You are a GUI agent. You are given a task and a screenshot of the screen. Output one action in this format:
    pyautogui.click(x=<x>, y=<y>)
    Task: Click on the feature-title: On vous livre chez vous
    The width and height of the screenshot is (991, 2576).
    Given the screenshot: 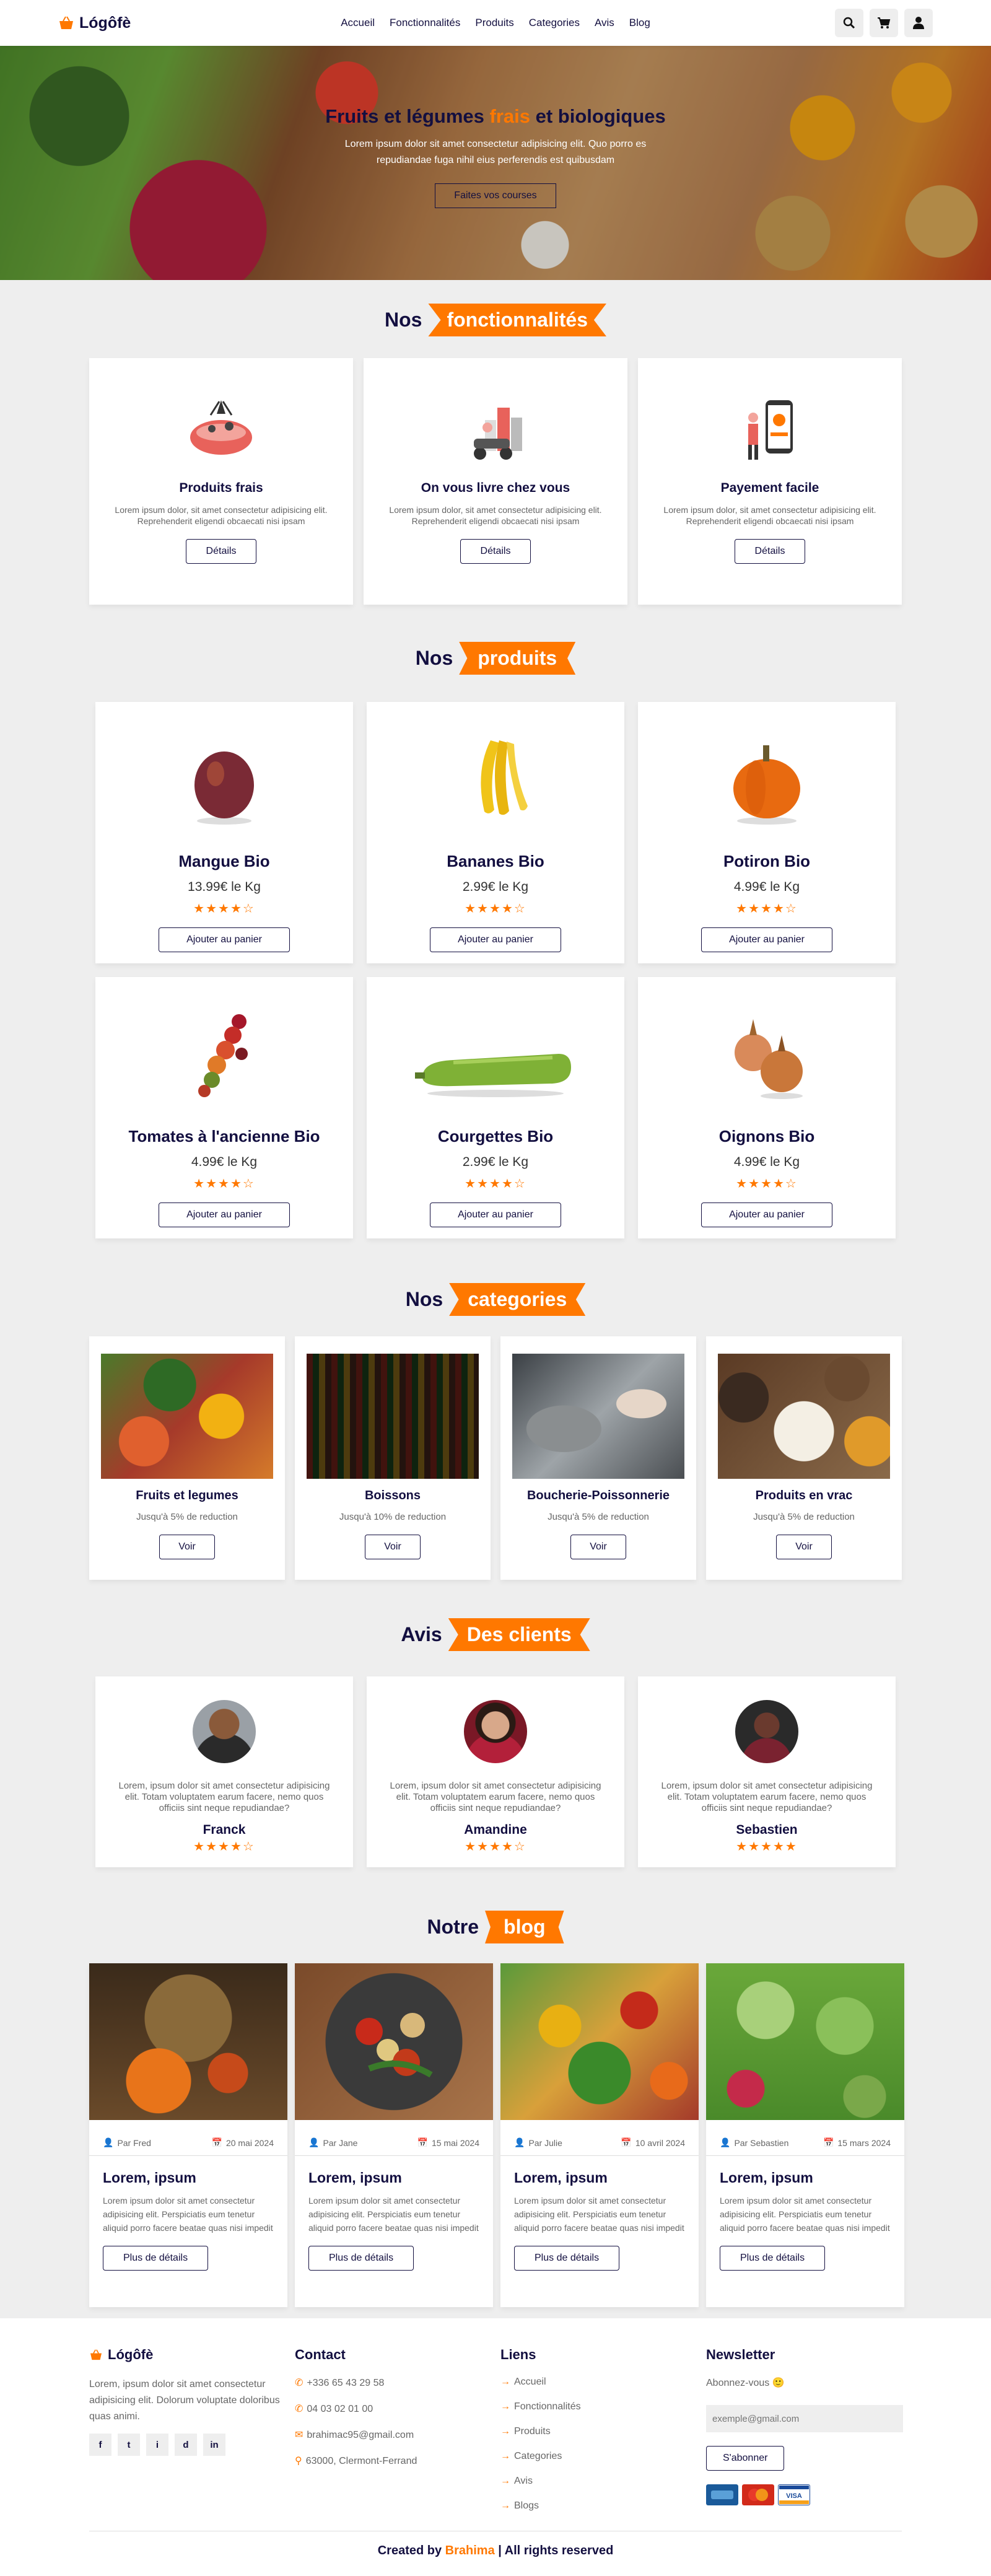 What is the action you would take?
    pyautogui.click(x=495, y=488)
    